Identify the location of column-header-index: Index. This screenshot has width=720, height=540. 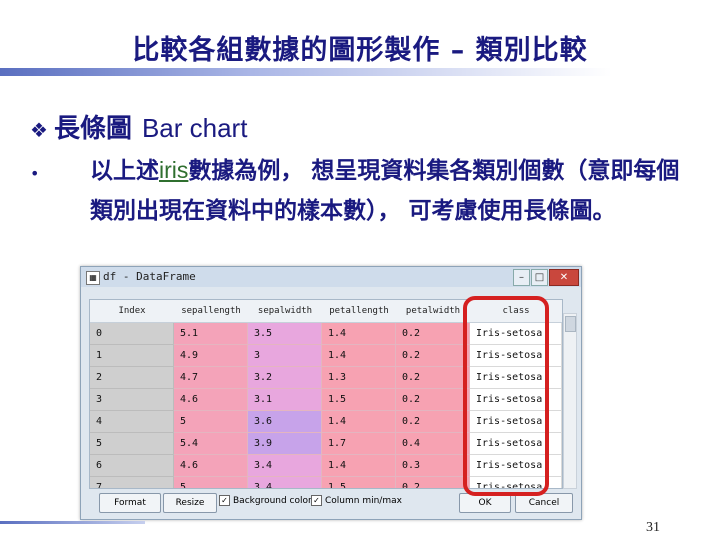
(132, 311).